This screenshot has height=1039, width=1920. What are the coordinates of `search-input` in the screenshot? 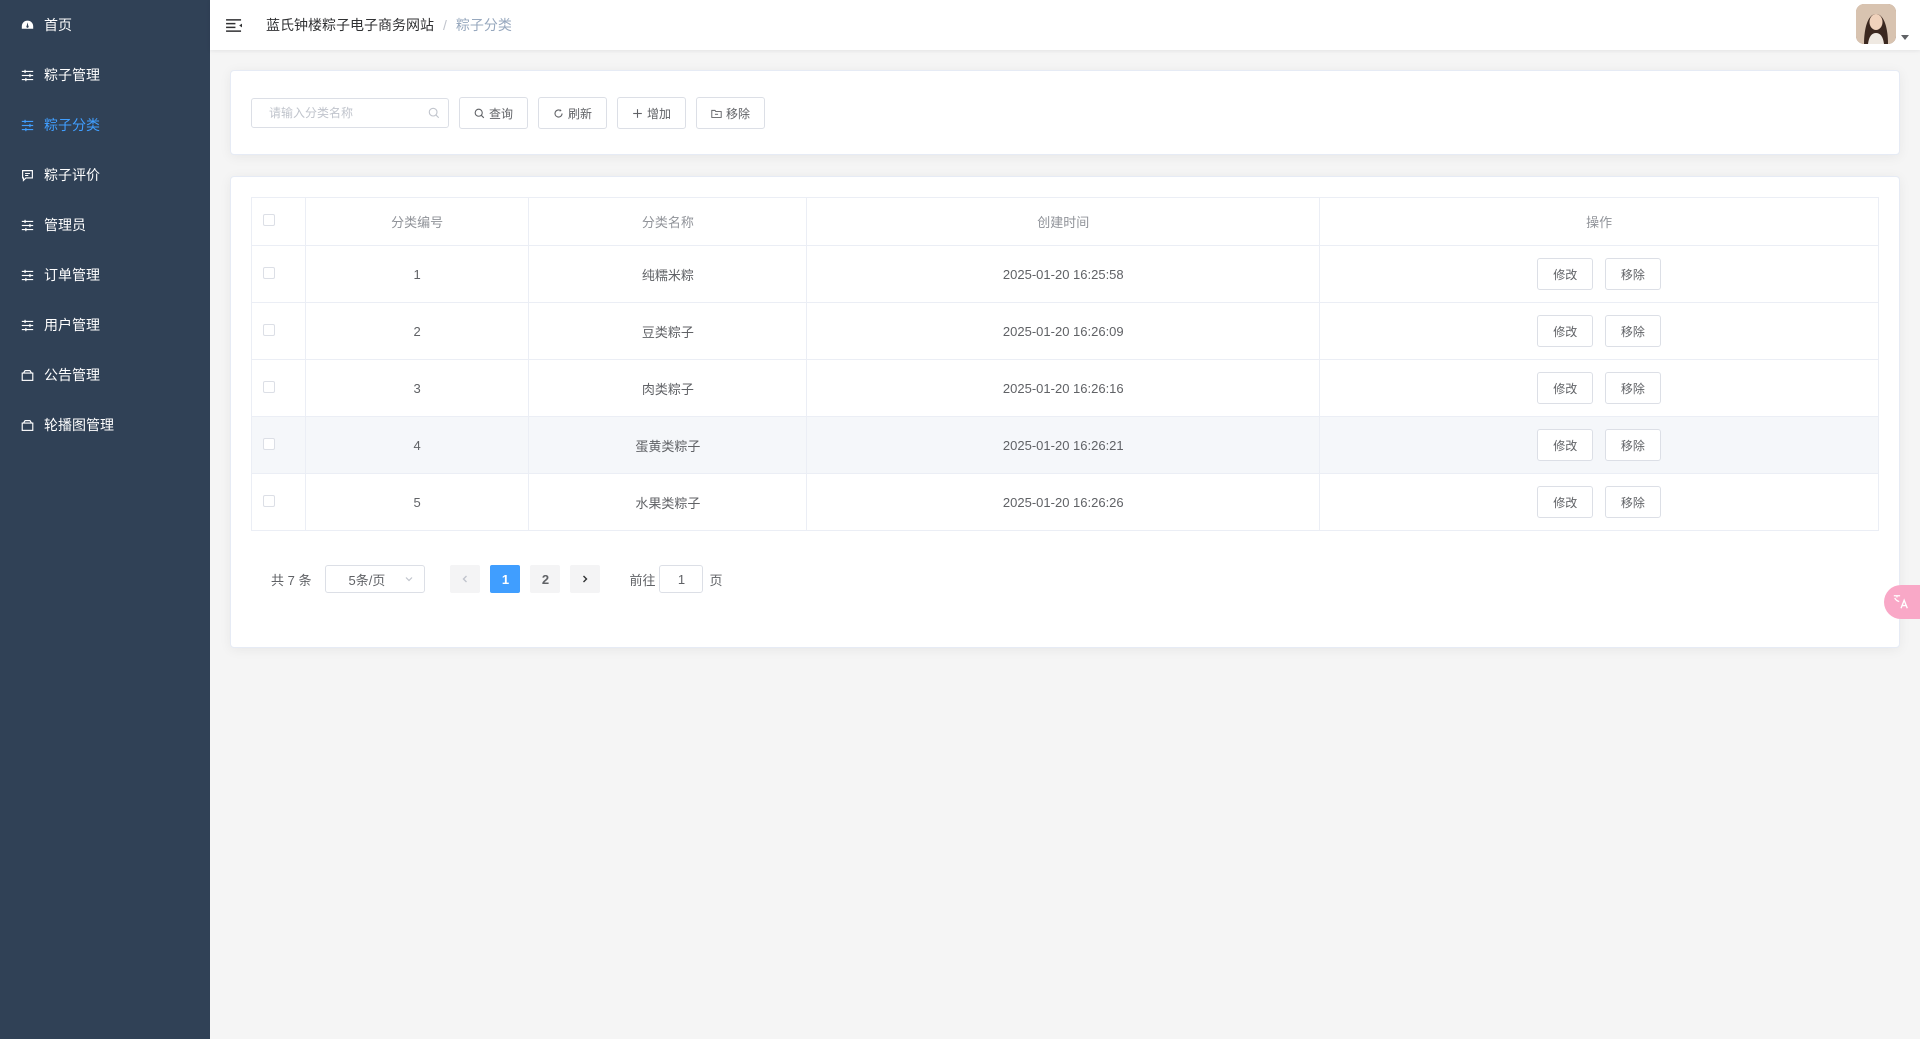 It's located at (347, 113).